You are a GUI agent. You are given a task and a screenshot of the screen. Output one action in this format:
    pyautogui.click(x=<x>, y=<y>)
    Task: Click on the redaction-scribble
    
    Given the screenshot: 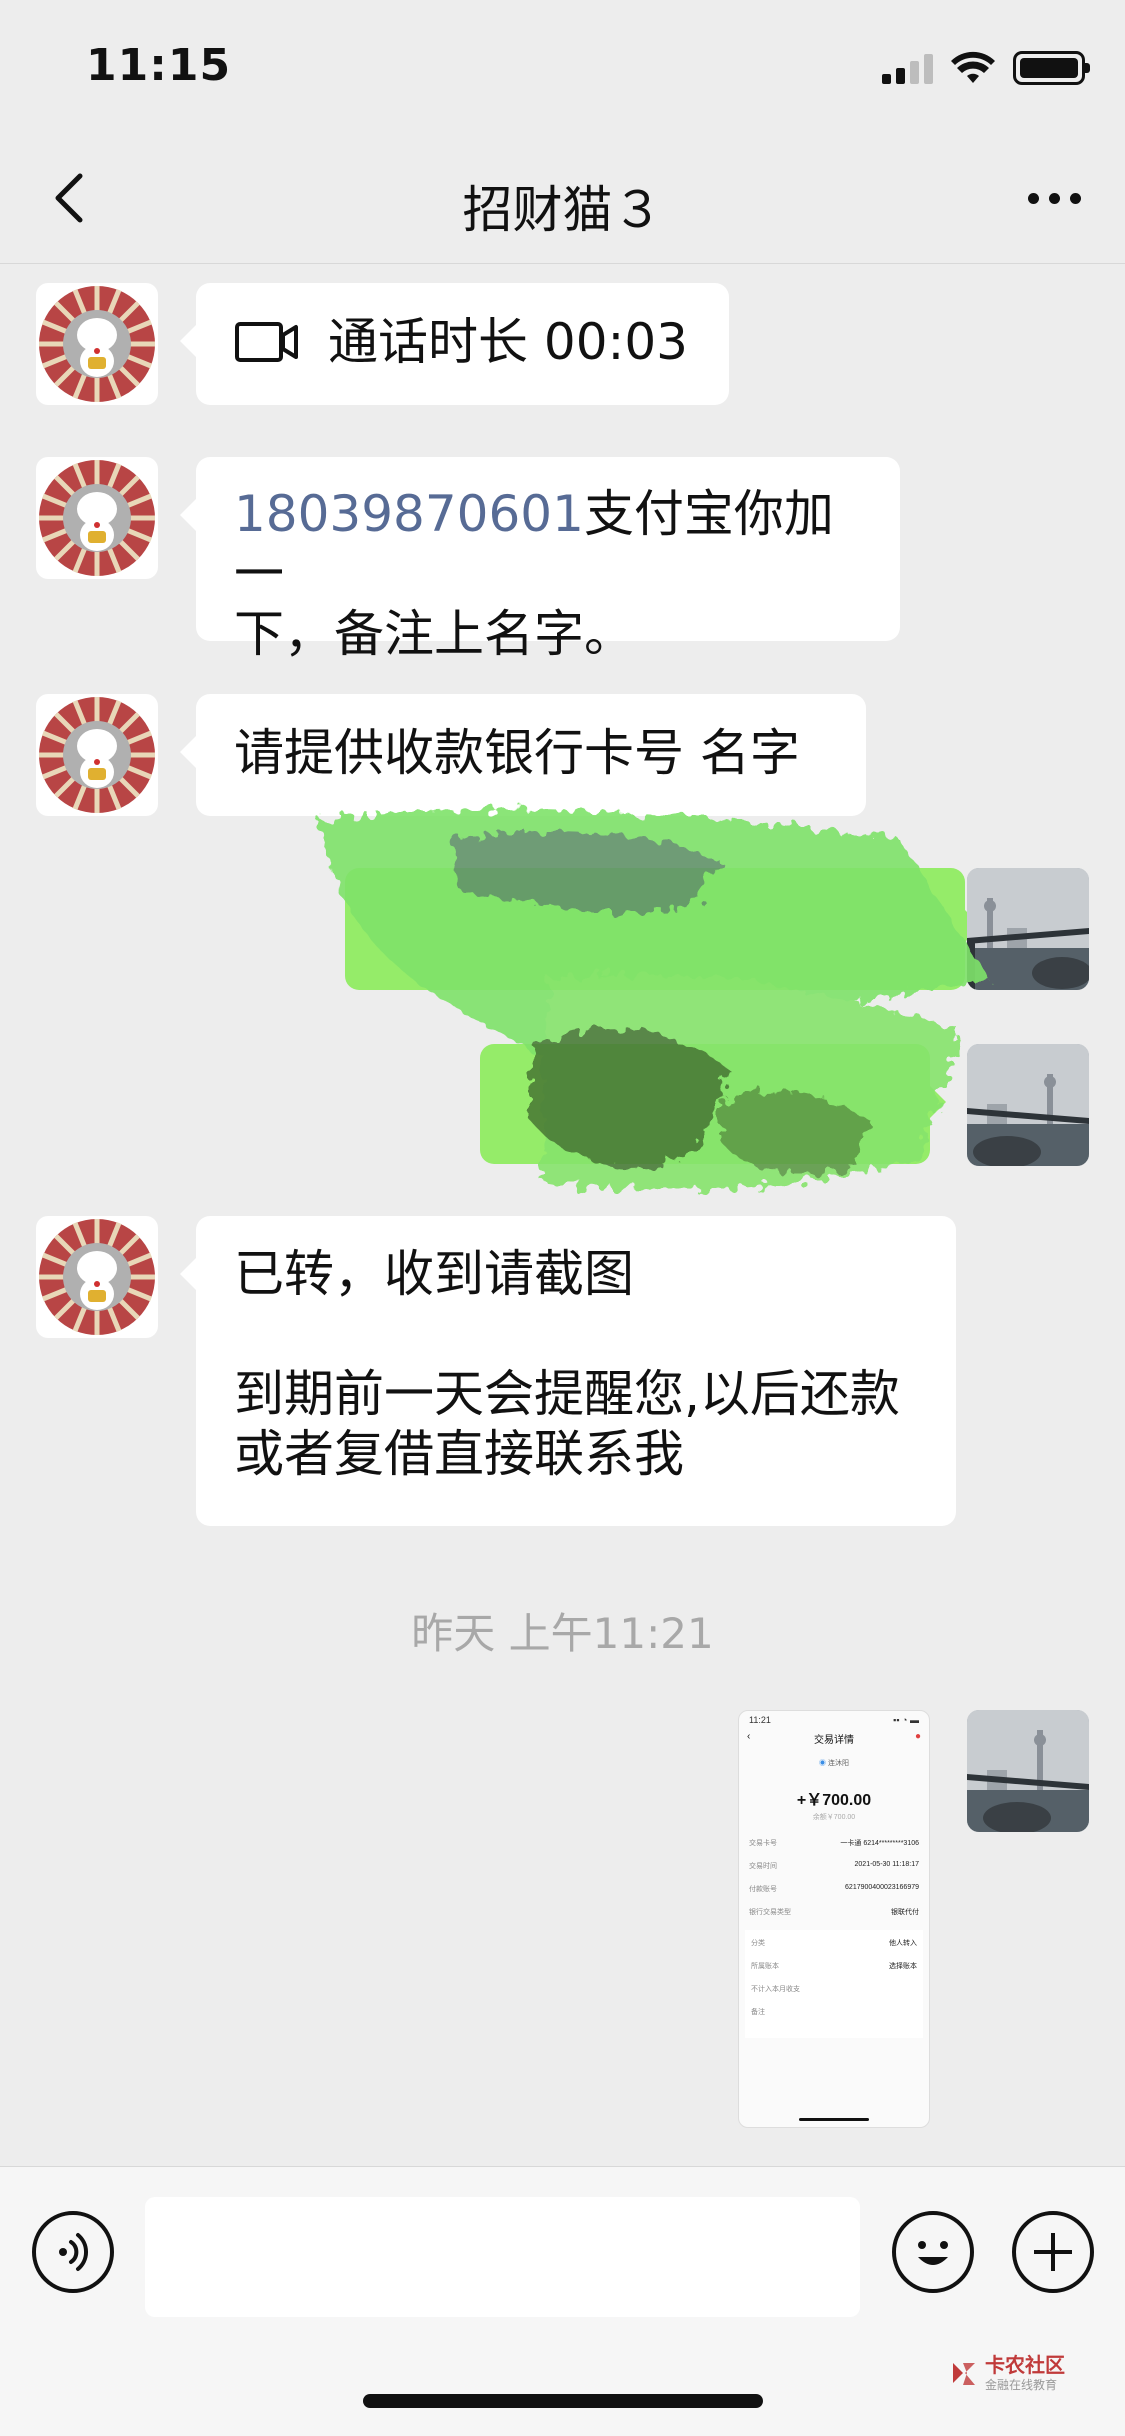 What is the action you would take?
    pyautogui.click(x=655, y=1000)
    